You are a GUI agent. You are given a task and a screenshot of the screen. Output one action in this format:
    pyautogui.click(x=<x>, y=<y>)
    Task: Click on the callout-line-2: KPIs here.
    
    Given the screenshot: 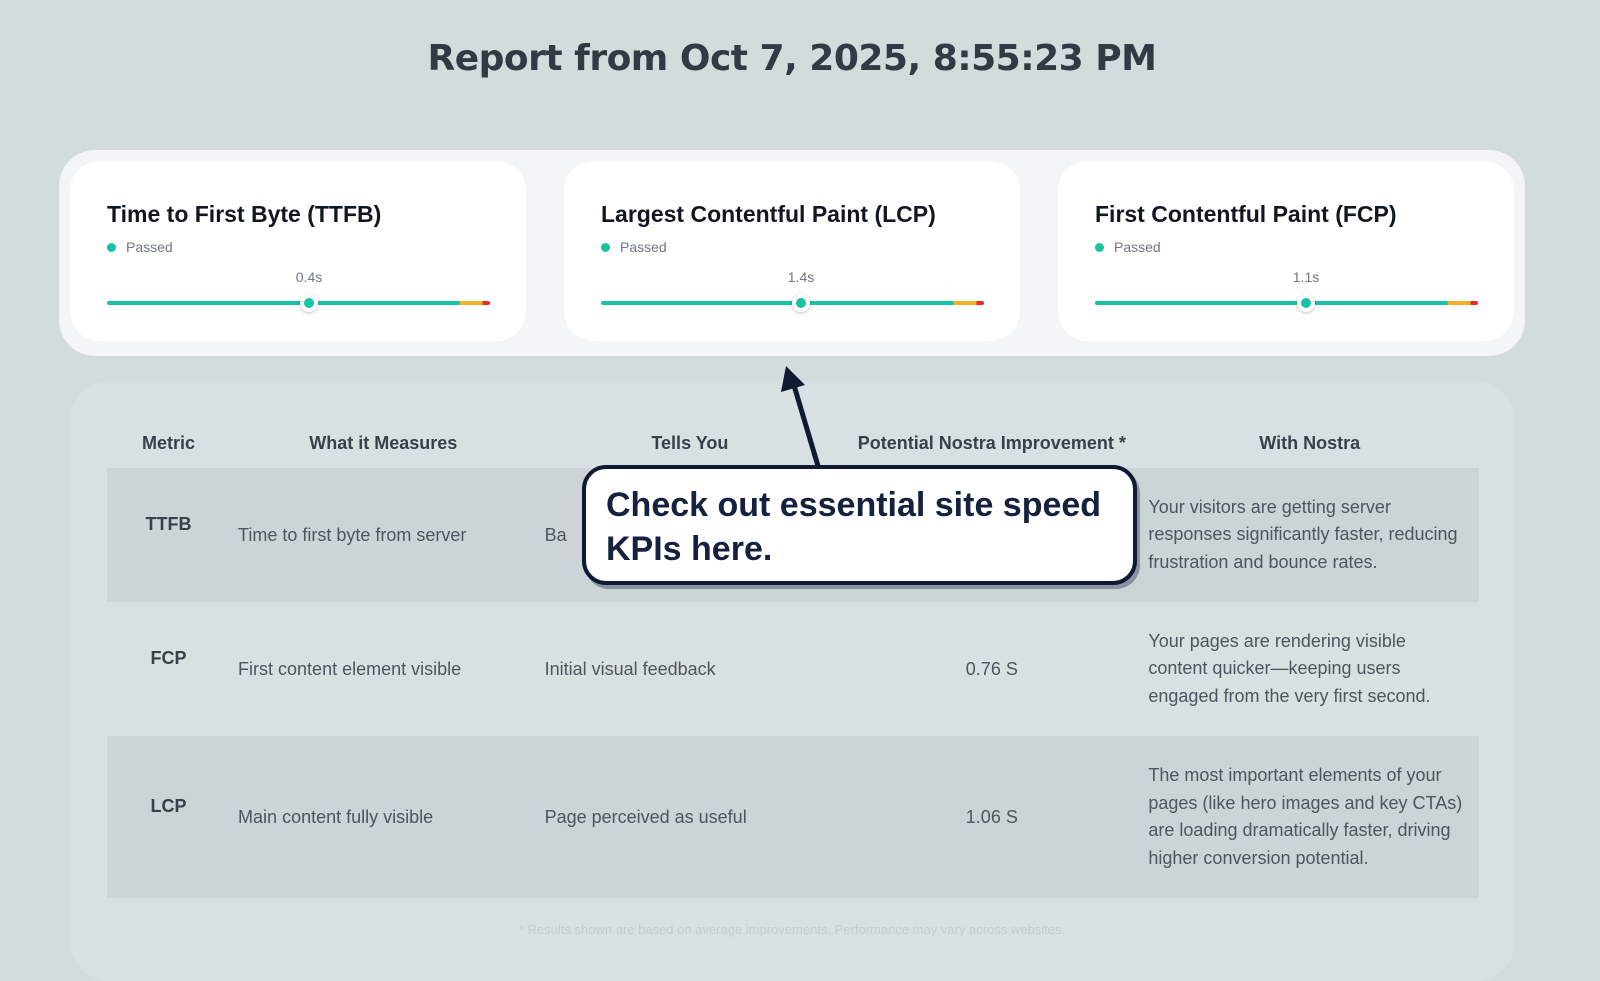 What is the action you would take?
    pyautogui.click(x=689, y=549)
    